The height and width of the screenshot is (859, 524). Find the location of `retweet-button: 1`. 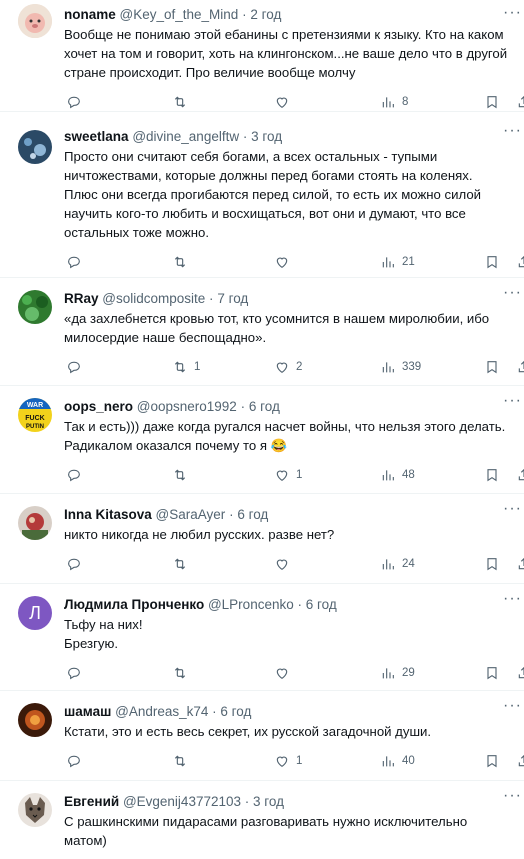

retweet-button: 1 is located at coordinates (186, 367).